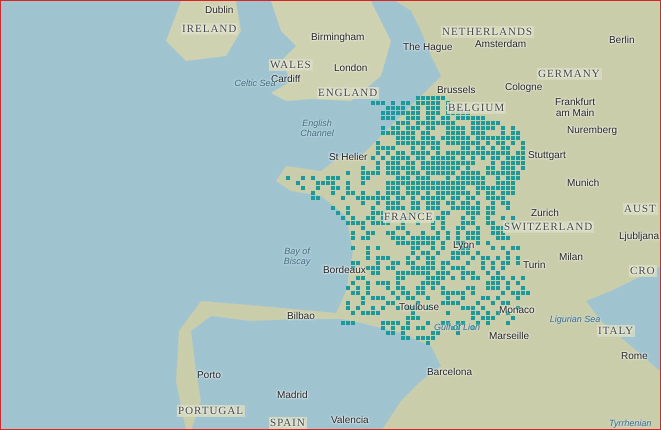  What do you see at coordinates (456, 90) in the screenshot?
I see `place-label: Brussels` at bounding box center [456, 90].